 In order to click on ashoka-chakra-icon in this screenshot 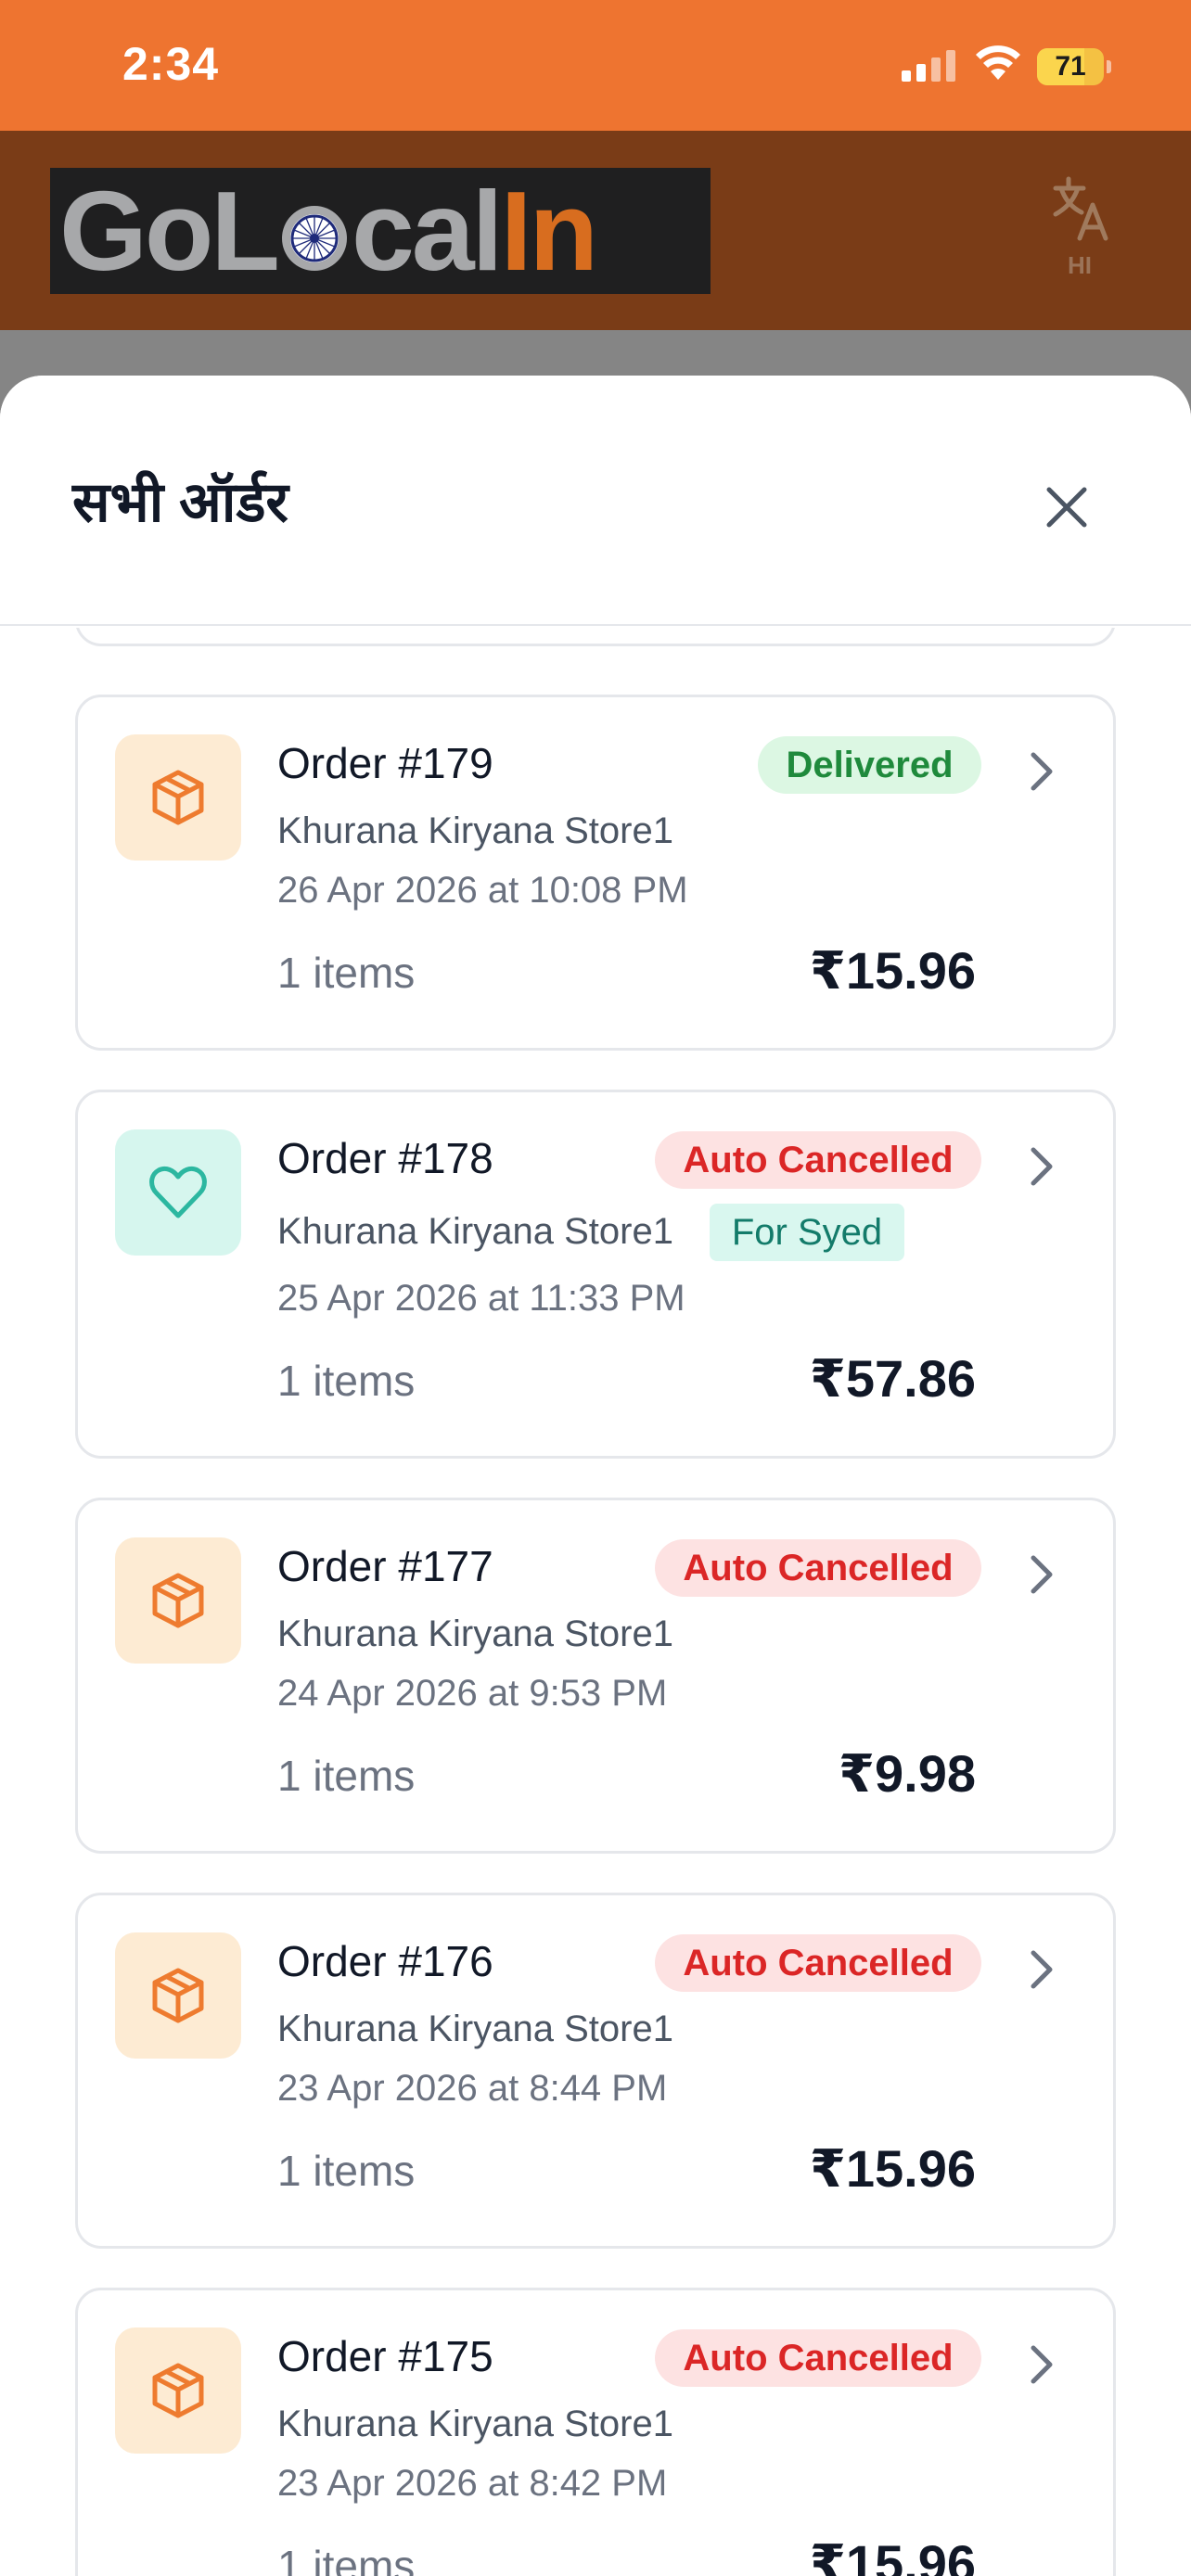, I will do `click(314, 239)`.